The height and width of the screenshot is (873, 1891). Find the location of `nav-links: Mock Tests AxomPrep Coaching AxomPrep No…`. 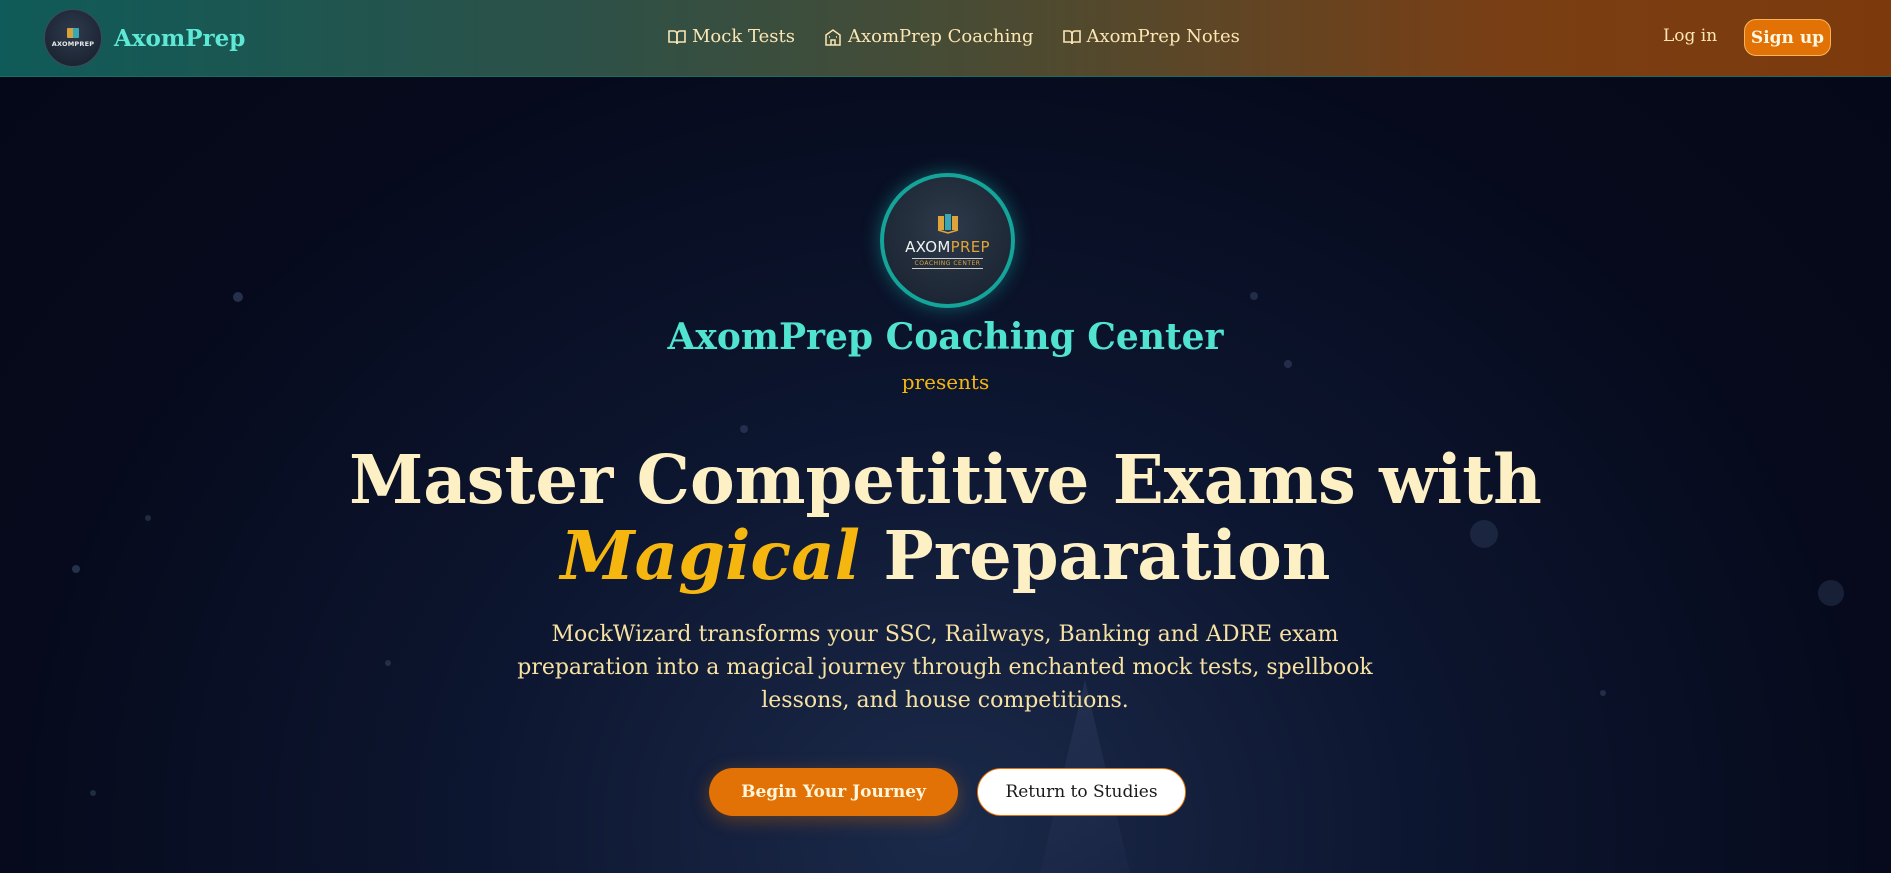

nav-links: Mock Tests AxomPrep Coaching AxomPrep No… is located at coordinates (954, 36).